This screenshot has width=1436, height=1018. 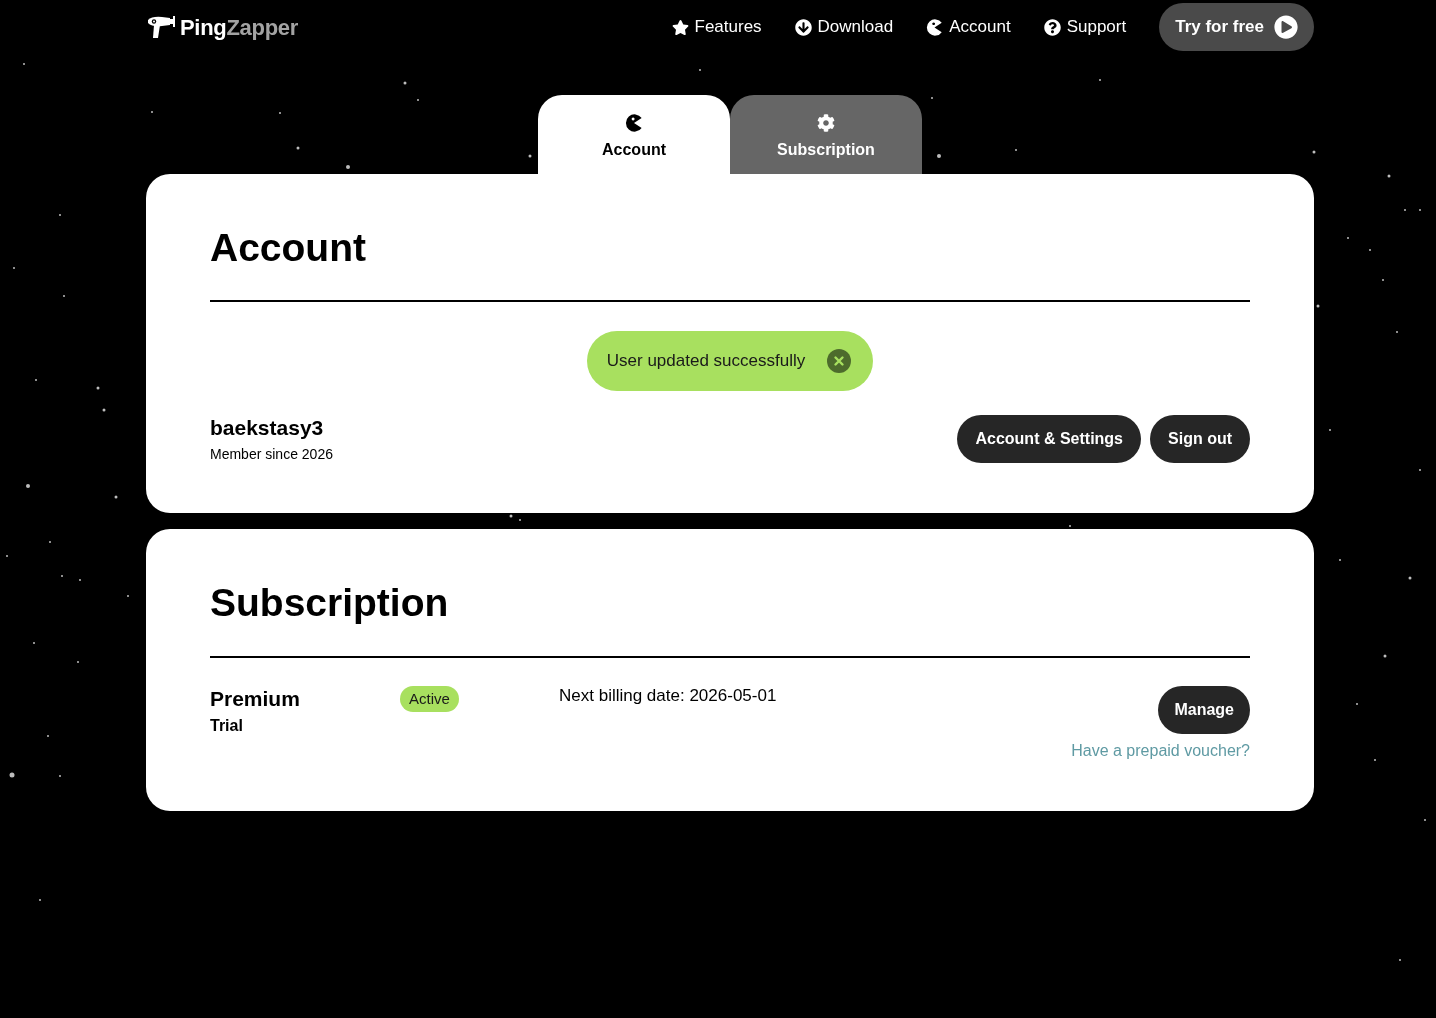 I want to click on member-since: Member since 2026, so click(x=271, y=454).